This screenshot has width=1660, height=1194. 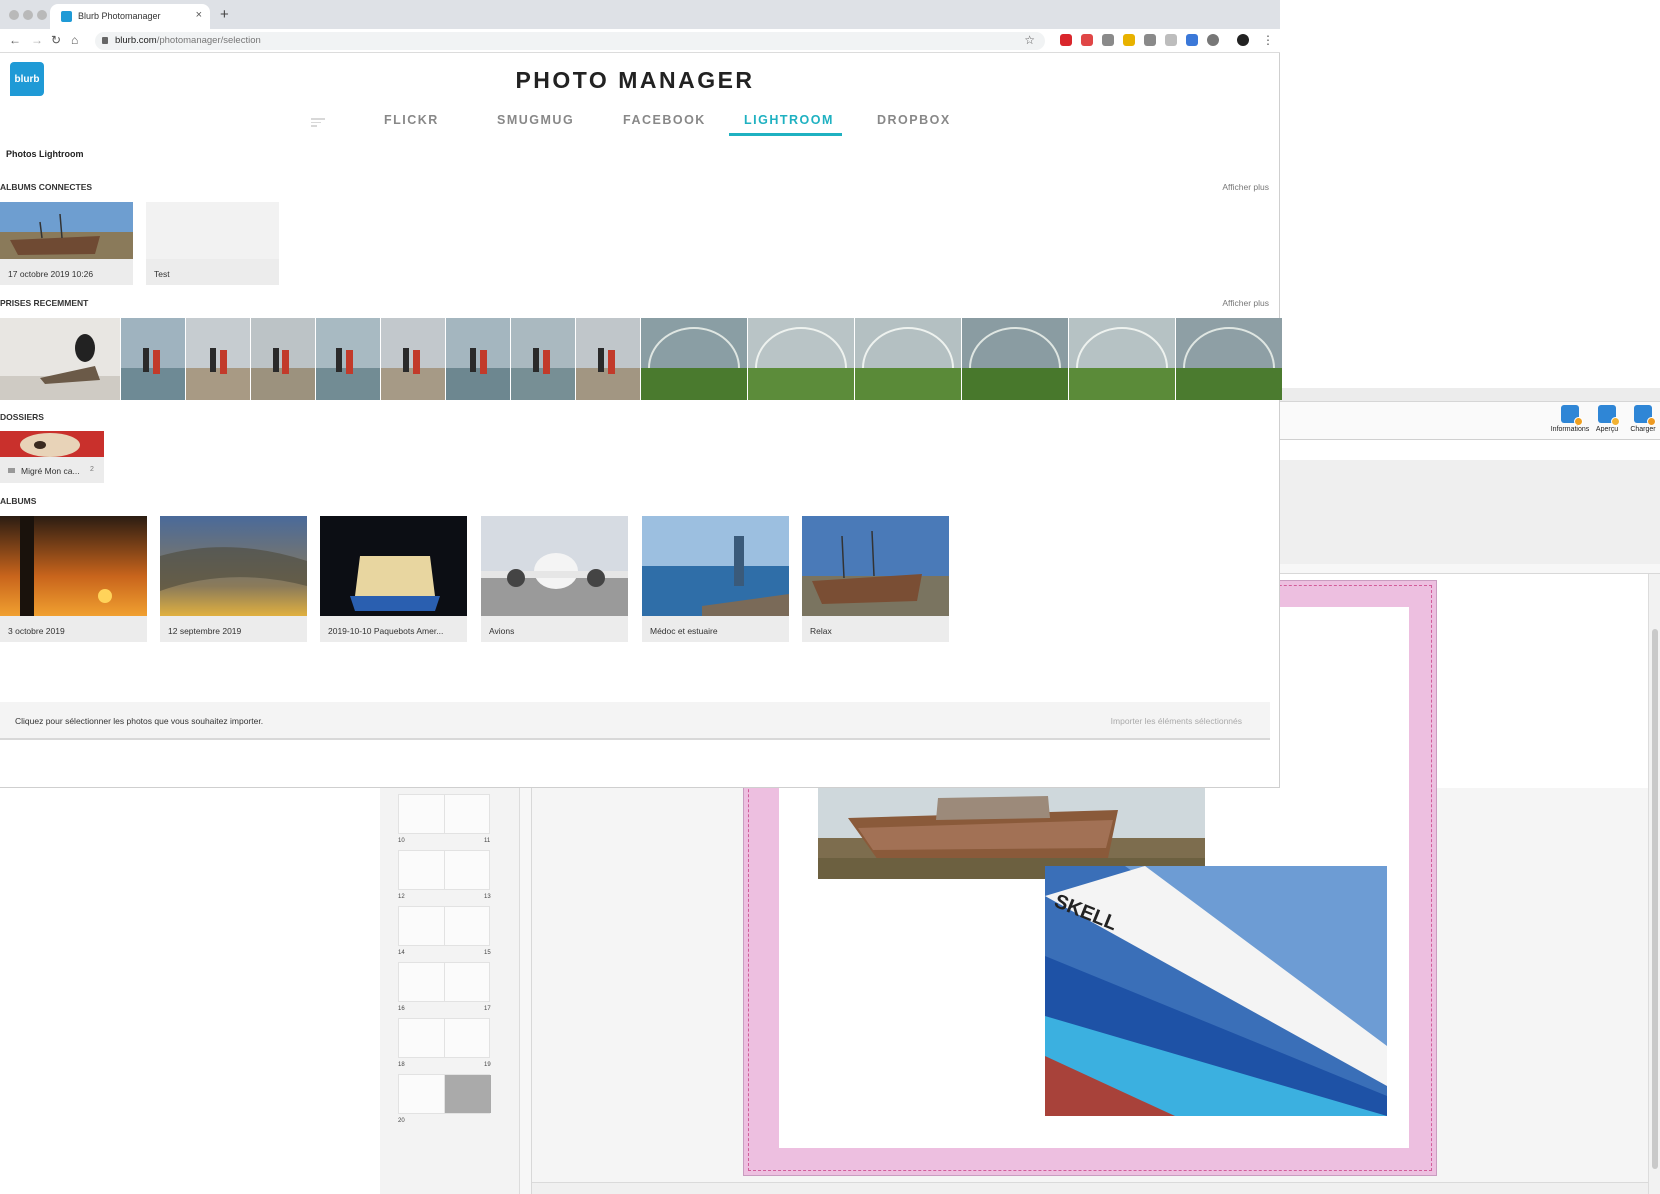 I want to click on editor-scrollbar, so click(x=1654, y=884).